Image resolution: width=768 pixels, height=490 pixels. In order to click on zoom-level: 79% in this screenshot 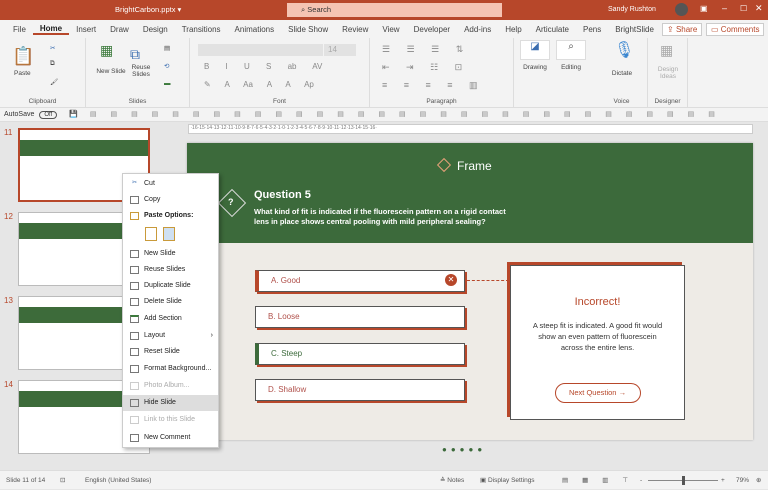, I will do `click(742, 480)`.